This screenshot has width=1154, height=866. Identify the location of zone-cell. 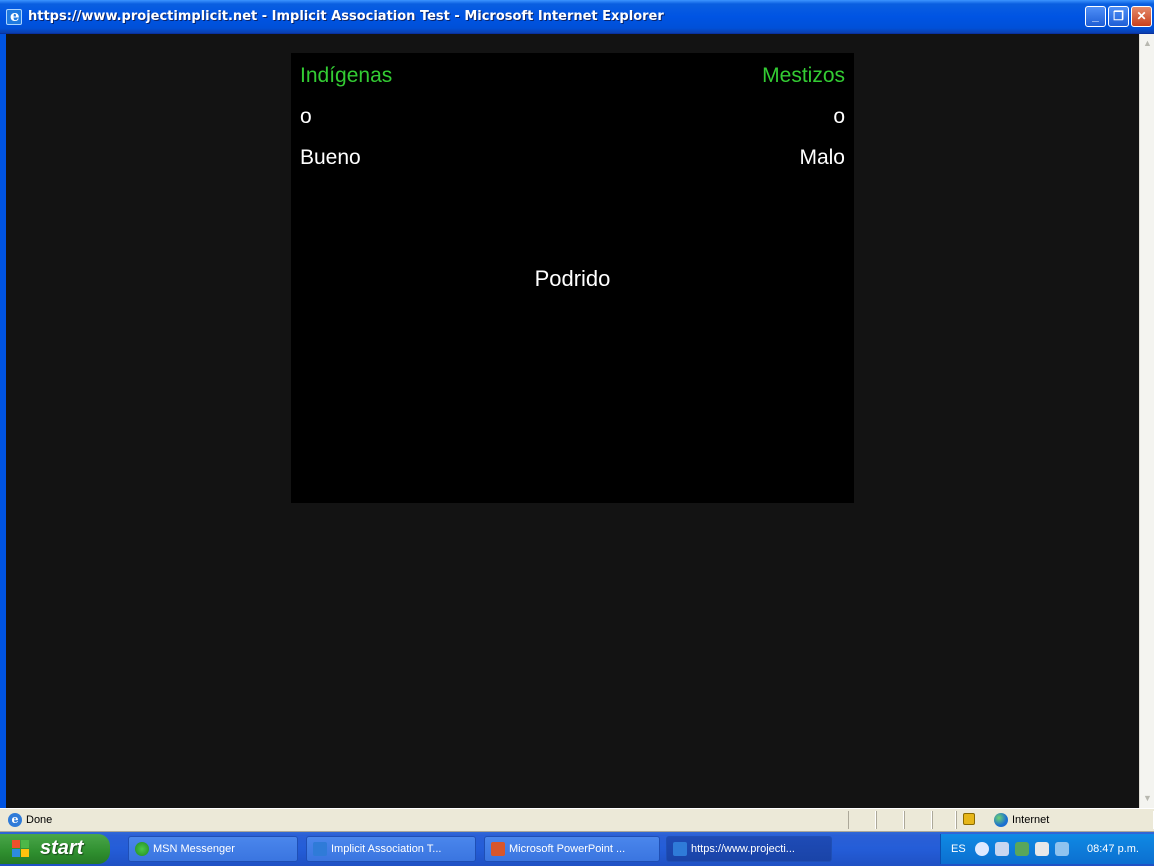
(1055, 820).